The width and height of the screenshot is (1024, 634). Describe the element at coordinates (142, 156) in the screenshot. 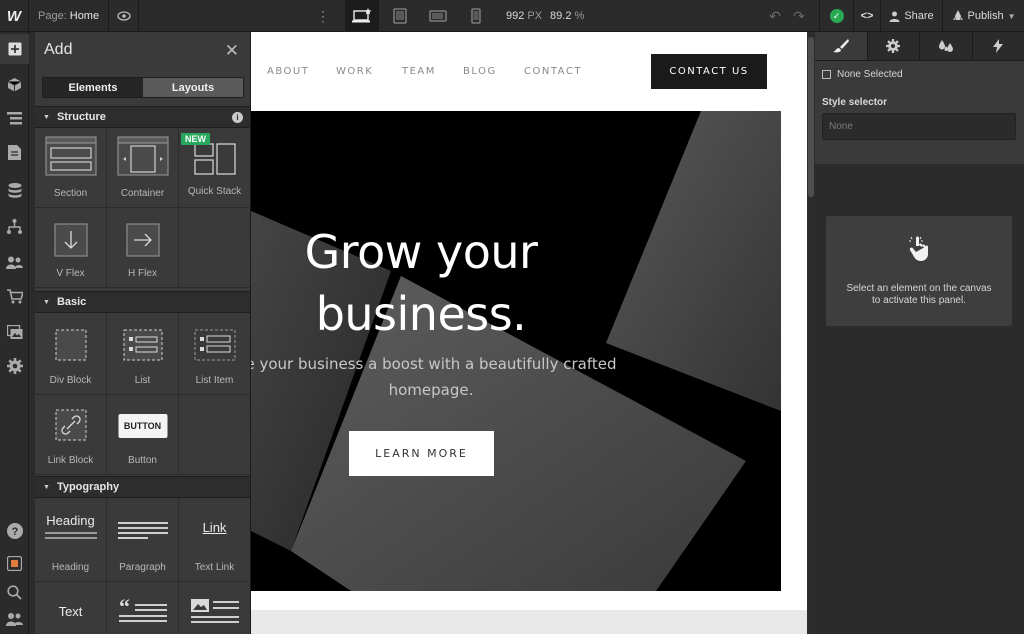

I see `container-icon` at that location.